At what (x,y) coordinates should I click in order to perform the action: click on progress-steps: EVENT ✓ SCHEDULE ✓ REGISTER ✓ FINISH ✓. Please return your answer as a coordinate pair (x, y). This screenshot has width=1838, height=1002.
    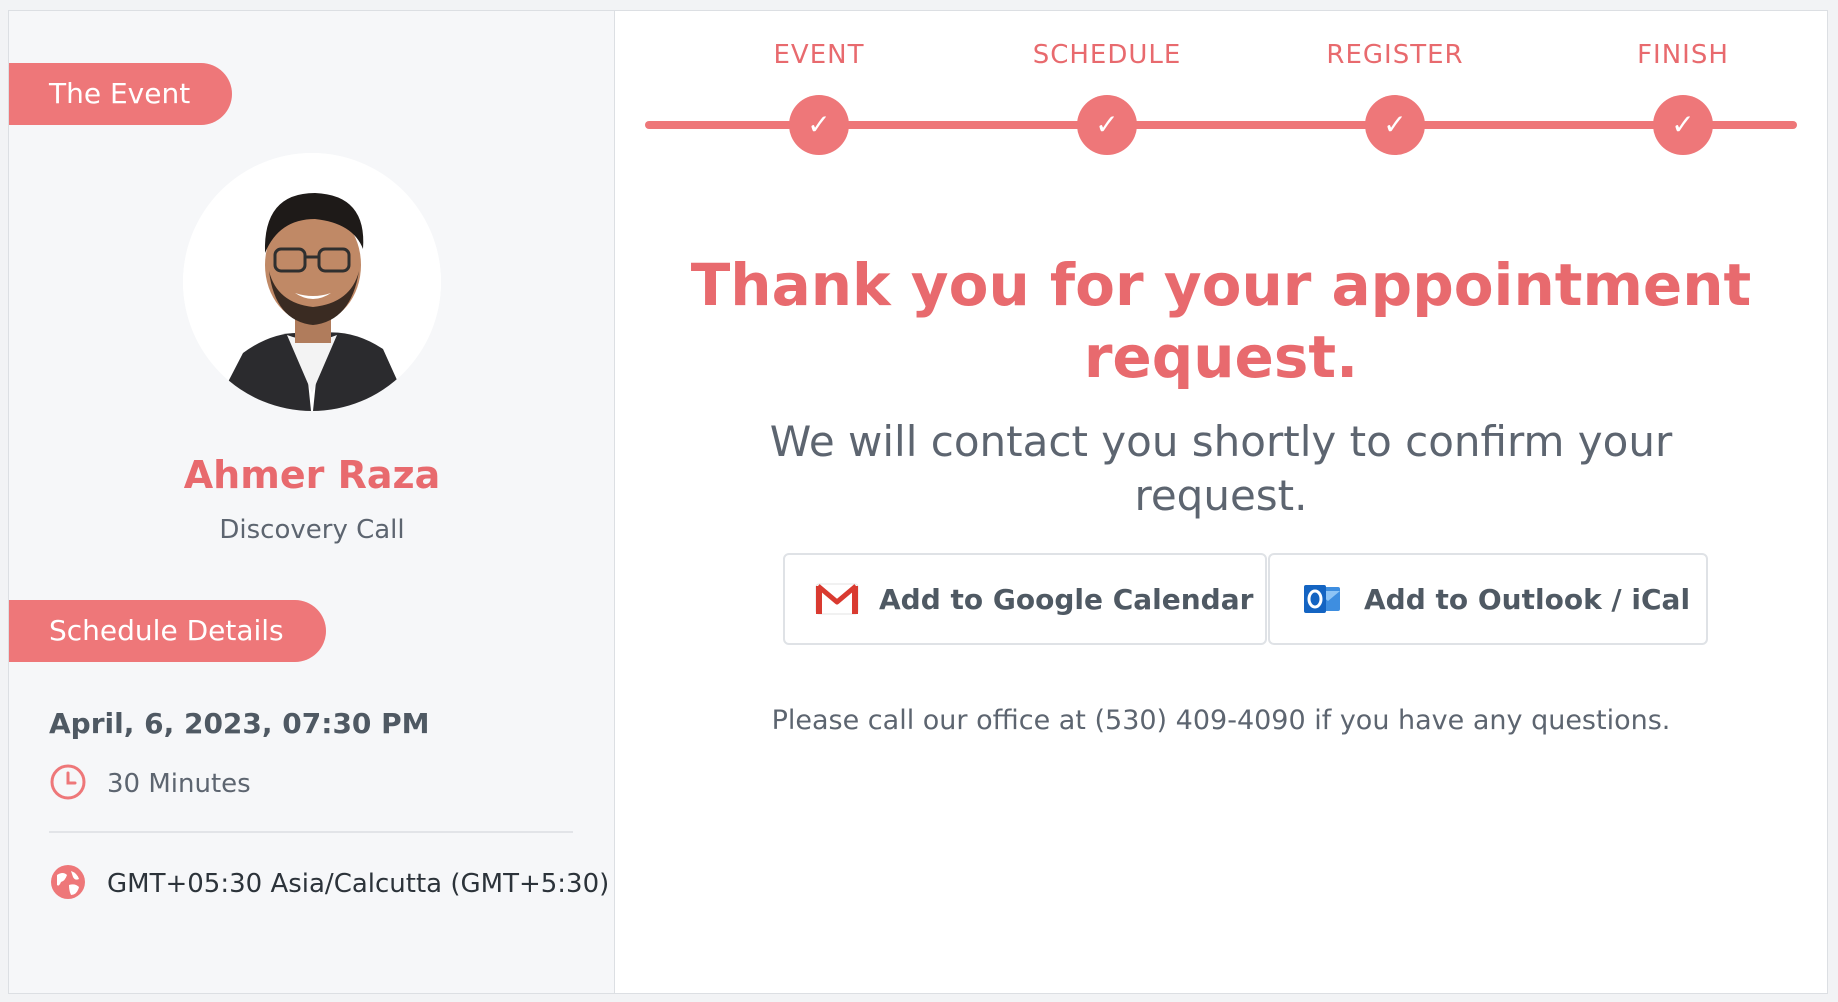
    Looking at the image, I should click on (1221, 97).